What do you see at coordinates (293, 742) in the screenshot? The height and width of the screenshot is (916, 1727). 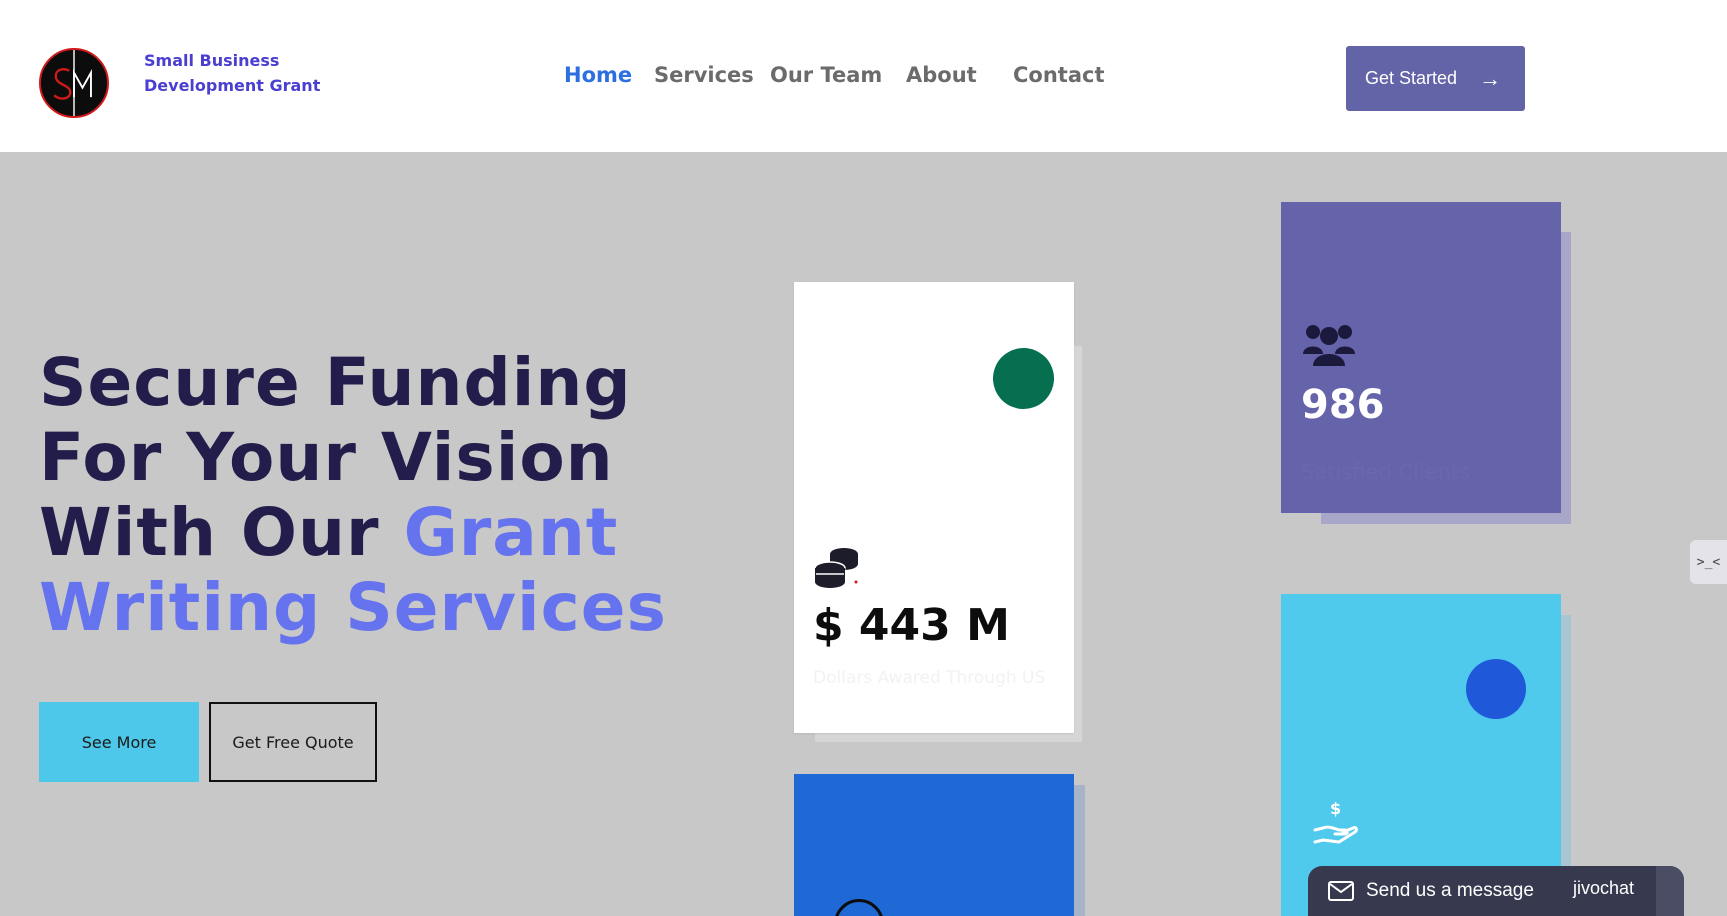 I see `get-free-quote-button: Get Free Quote` at bounding box center [293, 742].